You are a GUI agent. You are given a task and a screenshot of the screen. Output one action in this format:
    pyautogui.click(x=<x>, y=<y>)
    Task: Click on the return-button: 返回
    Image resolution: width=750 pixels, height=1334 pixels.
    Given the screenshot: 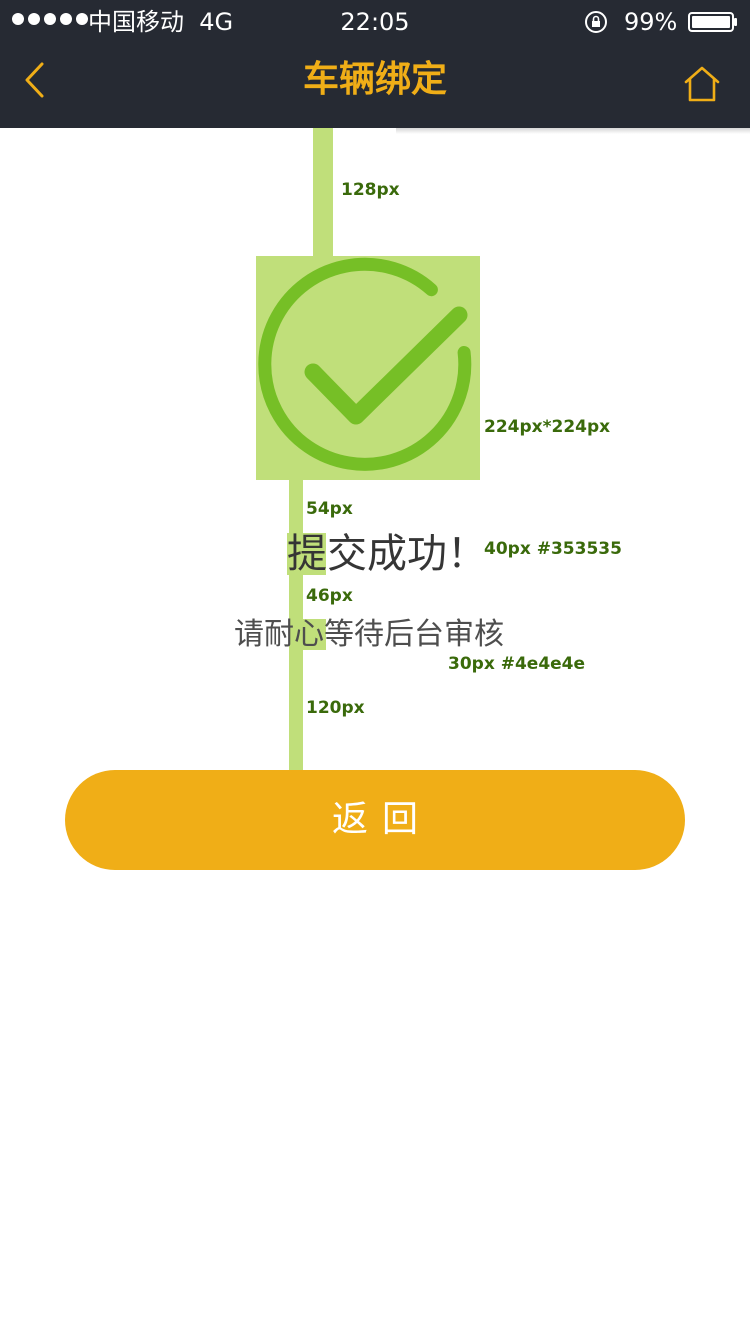 What is the action you would take?
    pyautogui.click(x=375, y=820)
    